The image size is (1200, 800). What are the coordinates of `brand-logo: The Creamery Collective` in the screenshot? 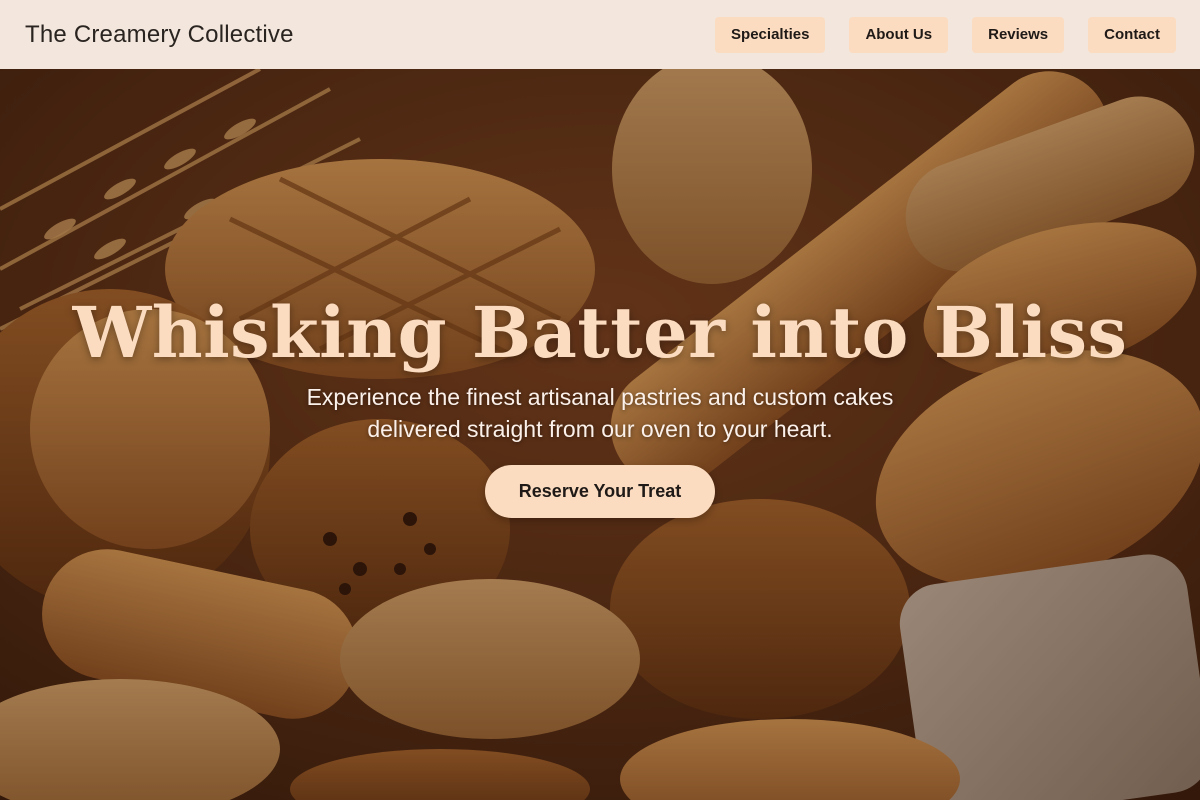 It's located at (159, 35).